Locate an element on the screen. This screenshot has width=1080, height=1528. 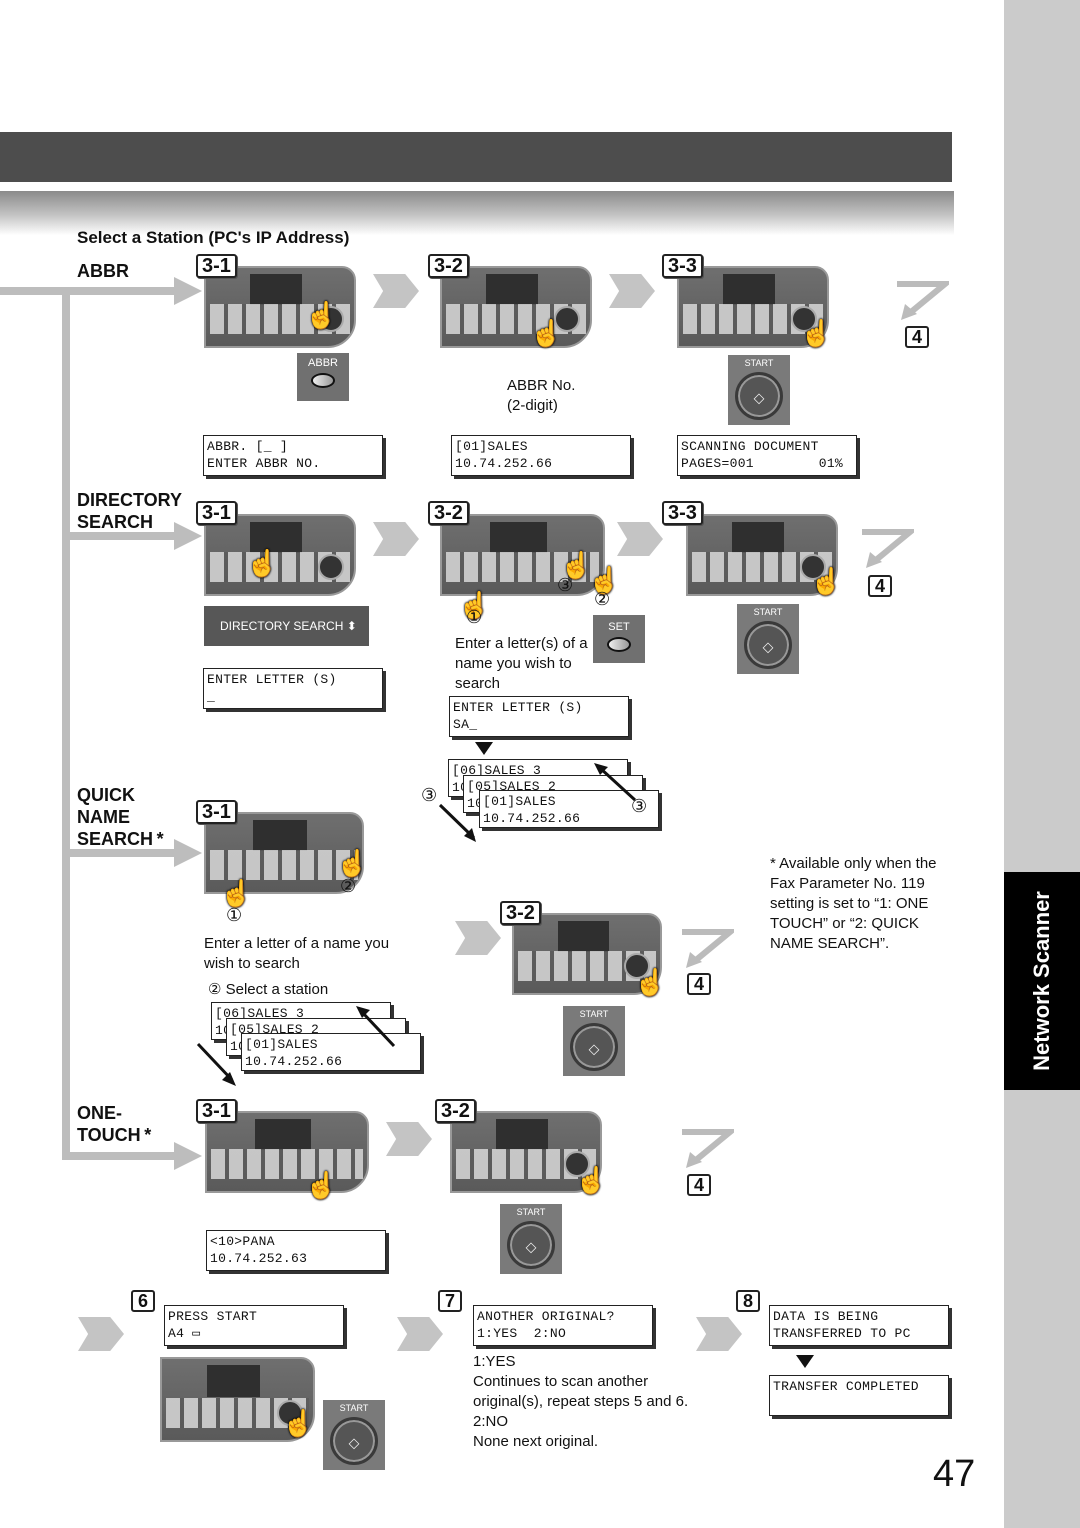
desc-line: original(s), repeat steps 5 and 6. is located at coordinates (581, 1401).